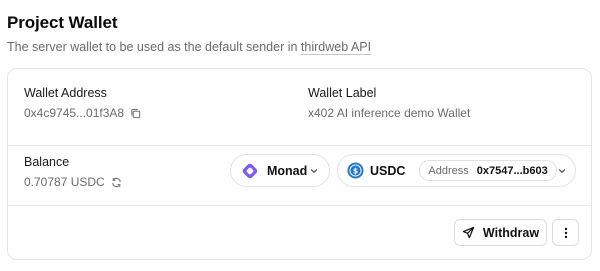 This screenshot has height=271, width=600. What do you see at coordinates (336, 47) in the screenshot?
I see `thirdweb-api-link: thirdweb API` at bounding box center [336, 47].